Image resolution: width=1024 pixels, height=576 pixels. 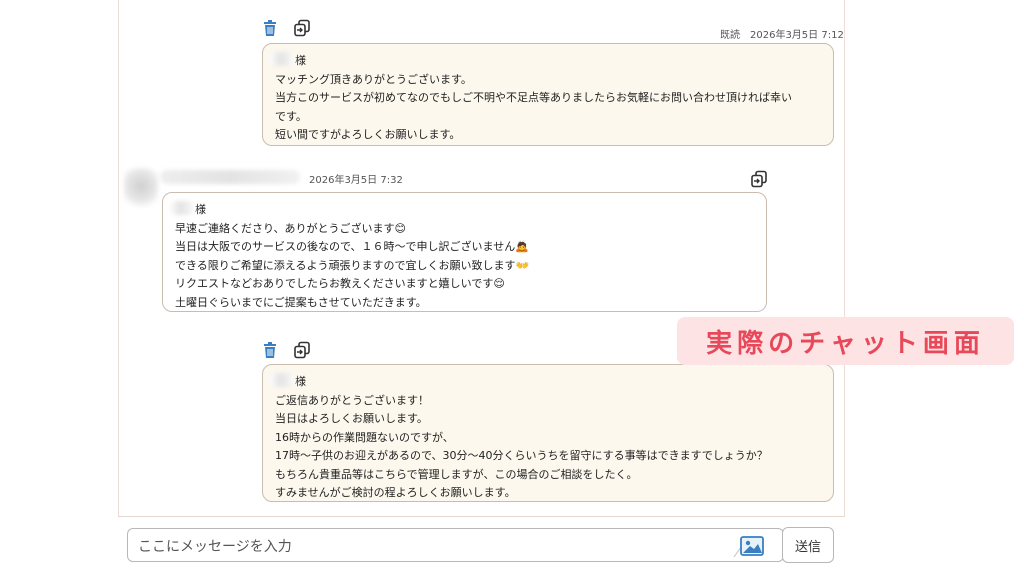 What do you see at coordinates (797, 35) in the screenshot?
I see `message-timestamp: 2026年3月5日 7:12` at bounding box center [797, 35].